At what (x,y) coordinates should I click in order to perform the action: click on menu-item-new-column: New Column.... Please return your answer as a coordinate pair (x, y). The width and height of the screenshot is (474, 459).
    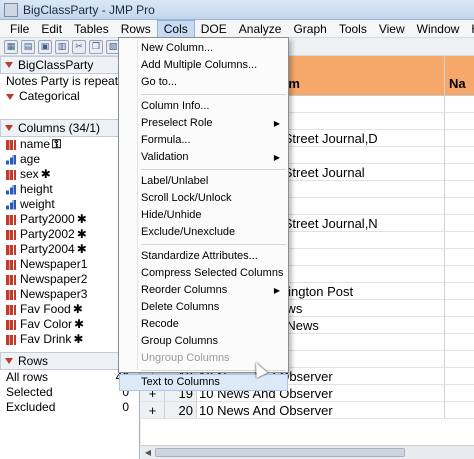
    Looking at the image, I should click on (203, 48).